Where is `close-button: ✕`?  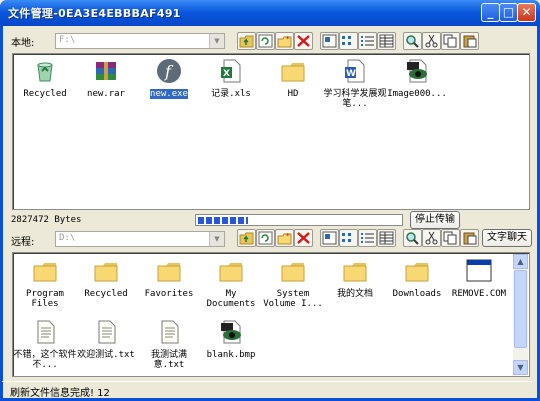 close-button: ✕ is located at coordinates (526, 12).